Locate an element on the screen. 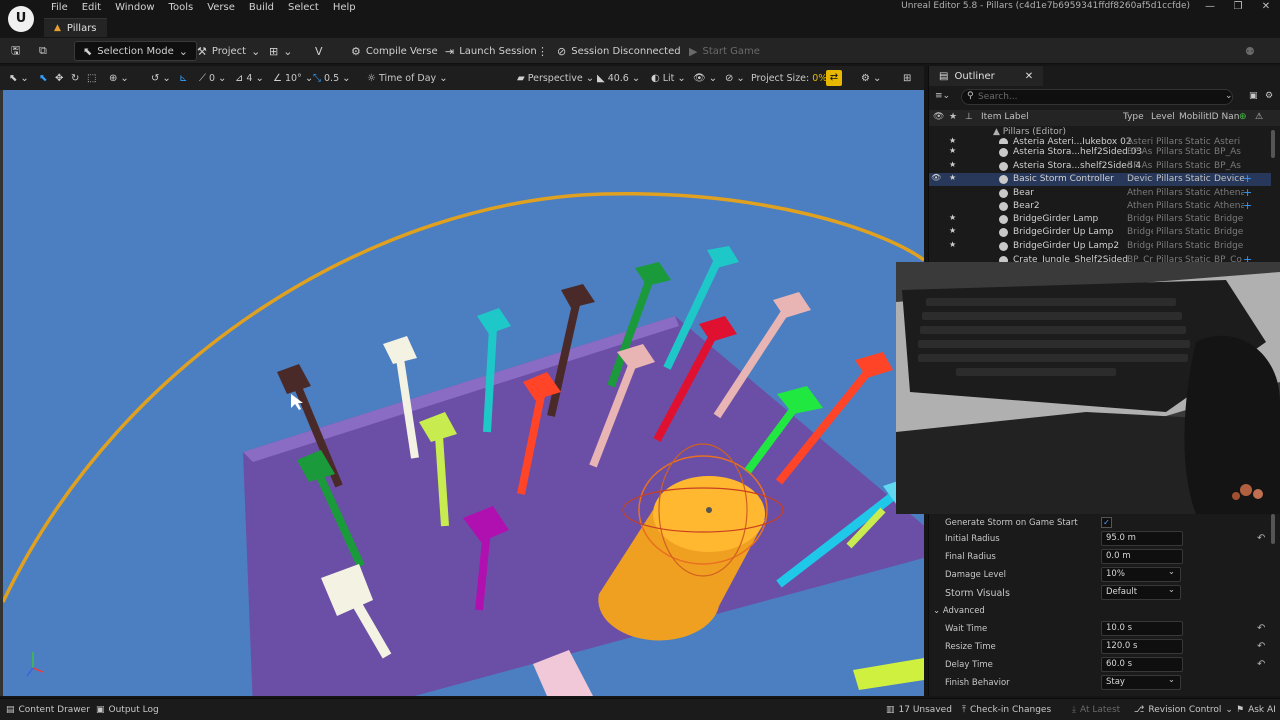 This screenshot has height=720, width=1280. warning-column-icon: ⚠ is located at coordinates (1259, 117).